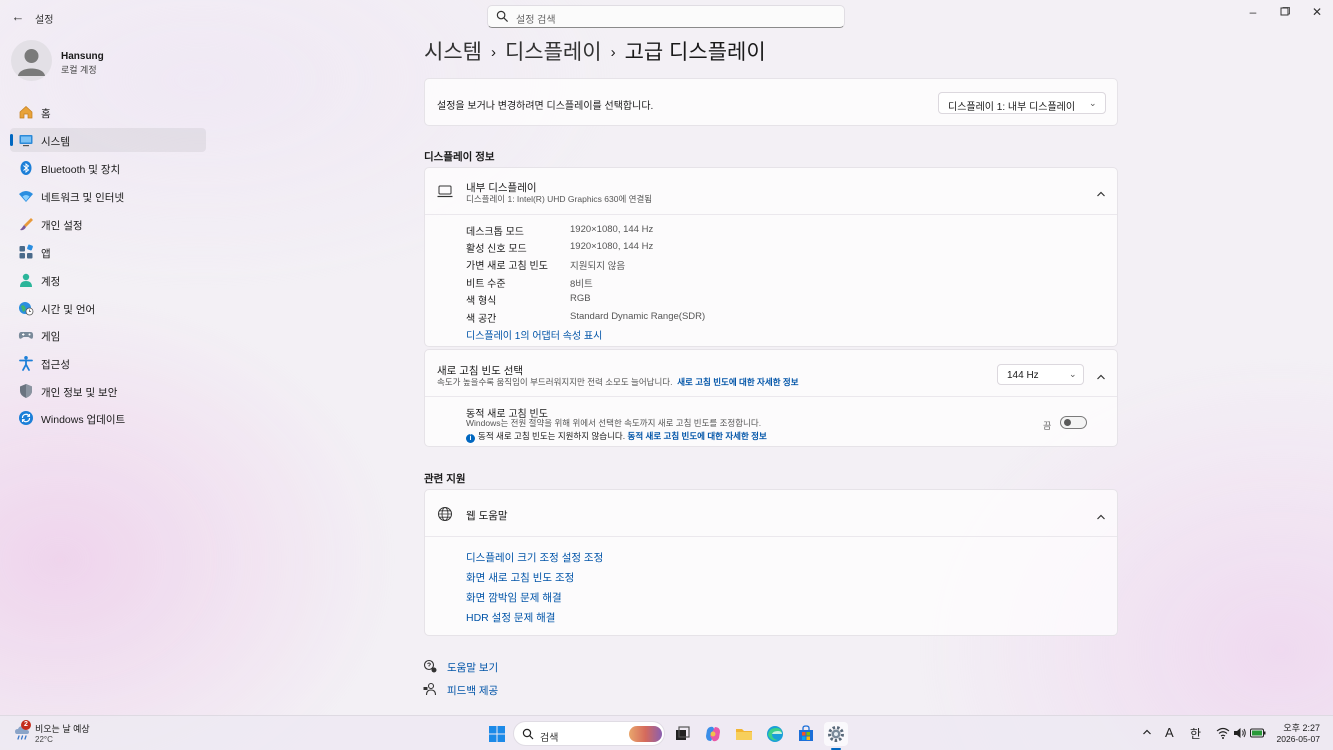 The height and width of the screenshot is (750, 1333). I want to click on adapter-properties-link: 디스플레이 1의 어댑터 속성 표시, so click(534, 334).